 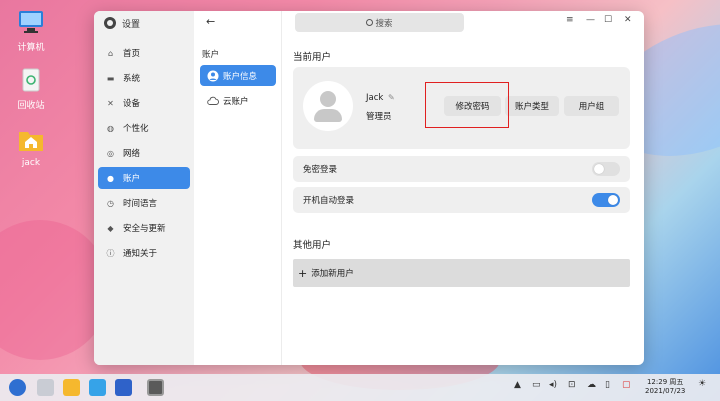 What do you see at coordinates (31, 22) in the screenshot?
I see `computer-icon` at bounding box center [31, 22].